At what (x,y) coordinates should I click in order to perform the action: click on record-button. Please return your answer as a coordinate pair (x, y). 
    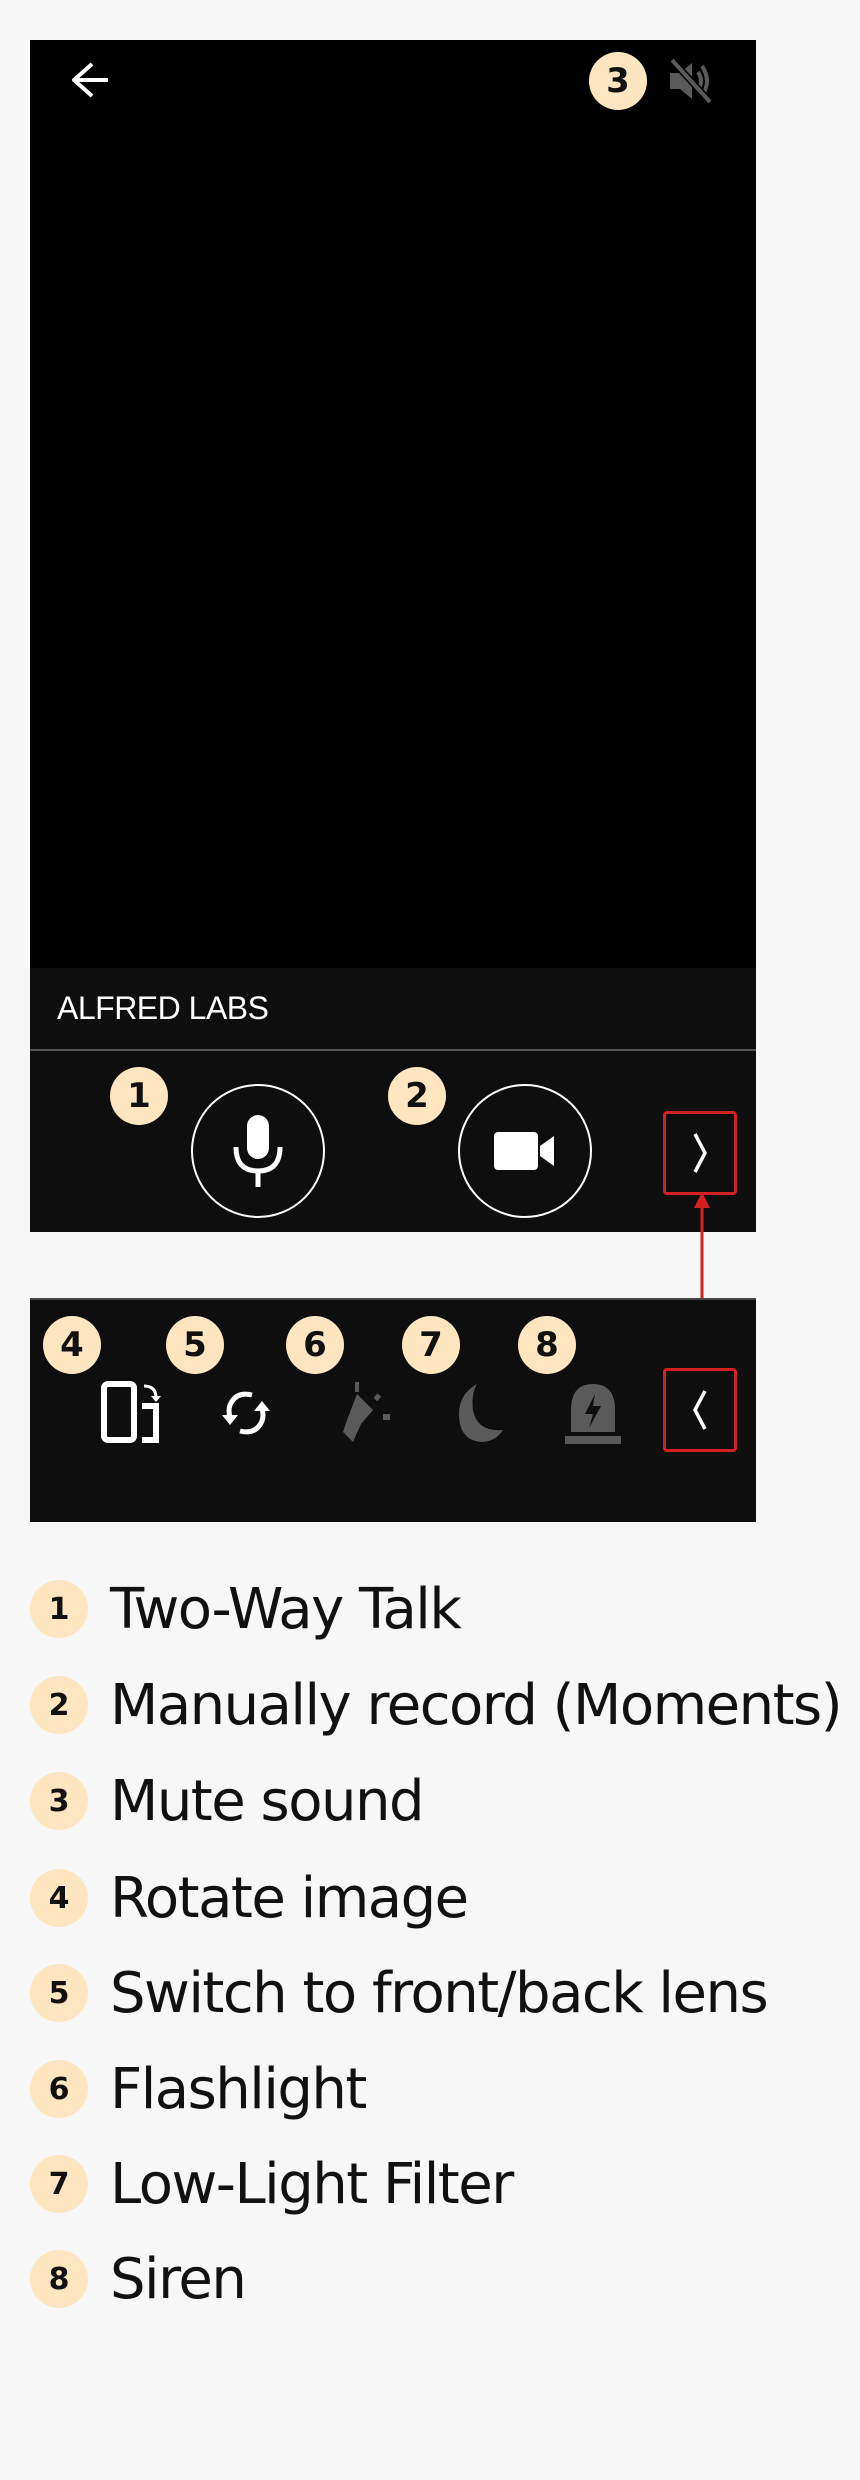
    Looking at the image, I should click on (525, 1151).